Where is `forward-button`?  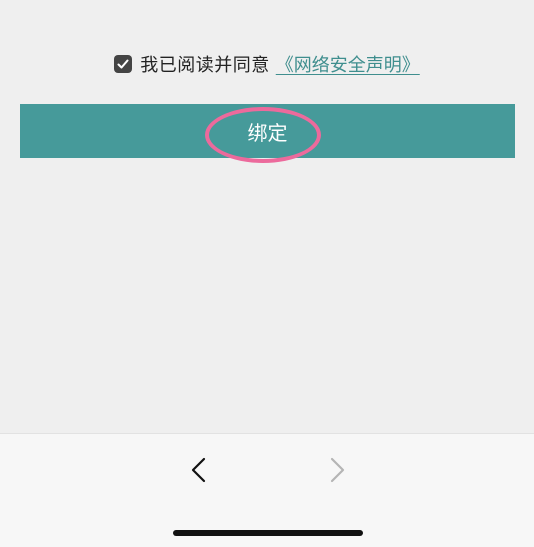 forward-button is located at coordinates (336, 470).